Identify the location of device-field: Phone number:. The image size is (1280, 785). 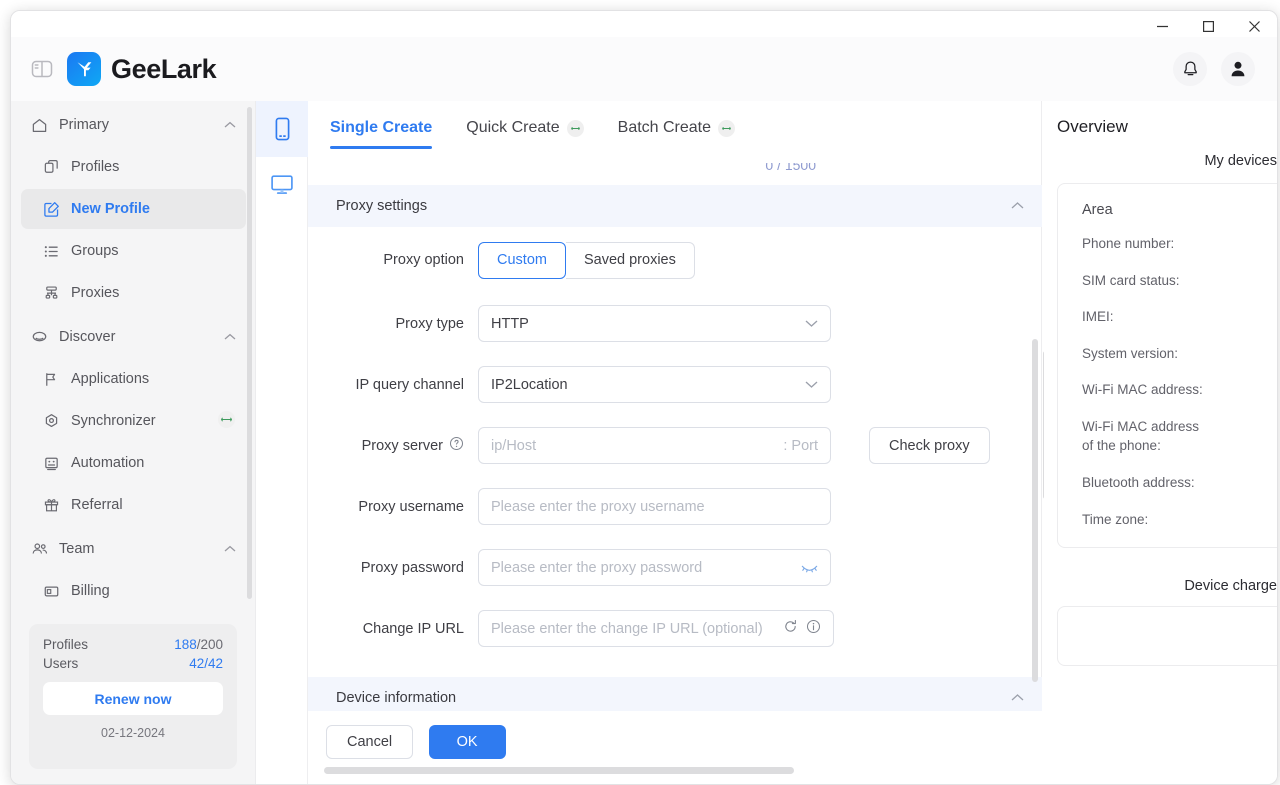
(1128, 243).